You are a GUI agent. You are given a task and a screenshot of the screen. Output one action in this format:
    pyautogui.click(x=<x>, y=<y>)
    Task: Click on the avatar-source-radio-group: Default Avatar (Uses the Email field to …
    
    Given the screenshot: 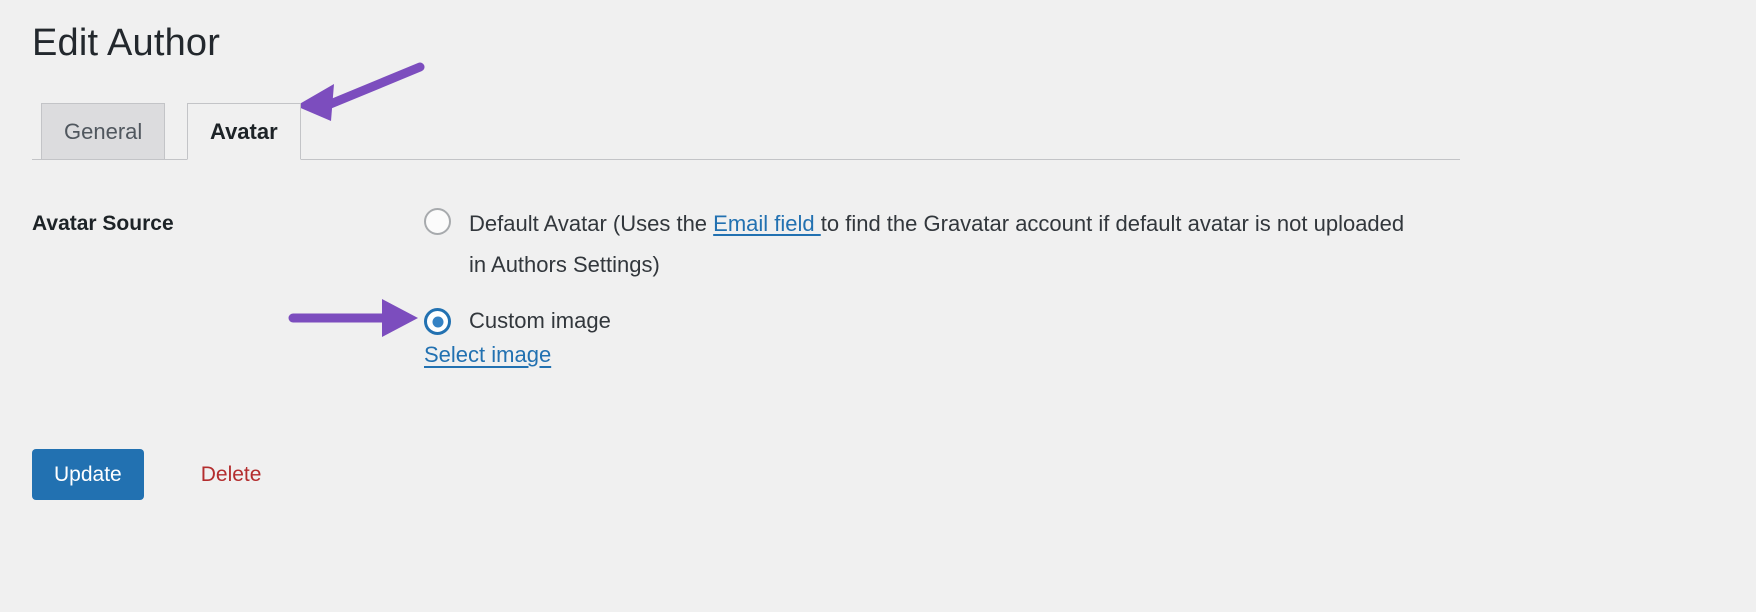 What is the action you would take?
    pyautogui.click(x=924, y=271)
    